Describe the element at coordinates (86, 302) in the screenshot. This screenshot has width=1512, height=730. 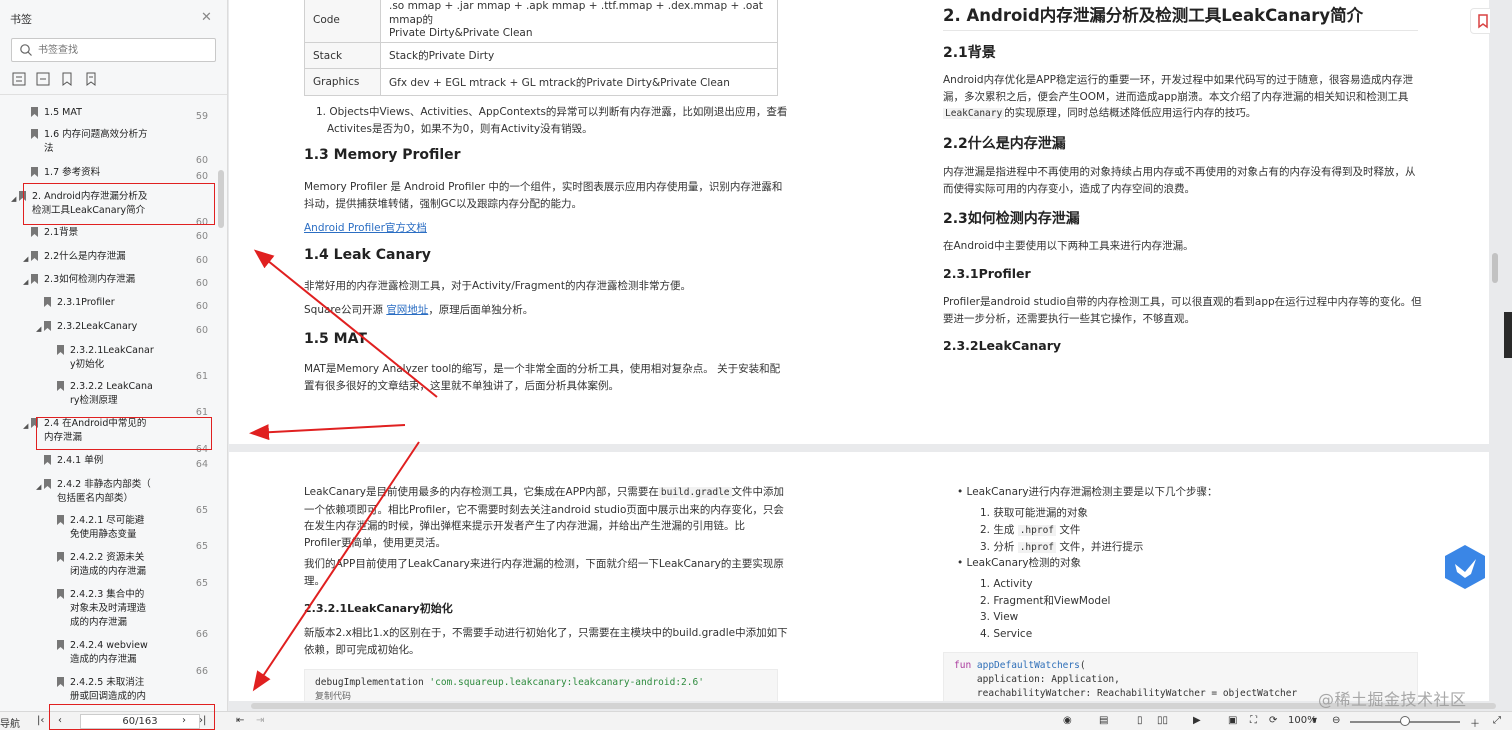
I see `bookmark-label: 2.3.1Profiler` at that location.